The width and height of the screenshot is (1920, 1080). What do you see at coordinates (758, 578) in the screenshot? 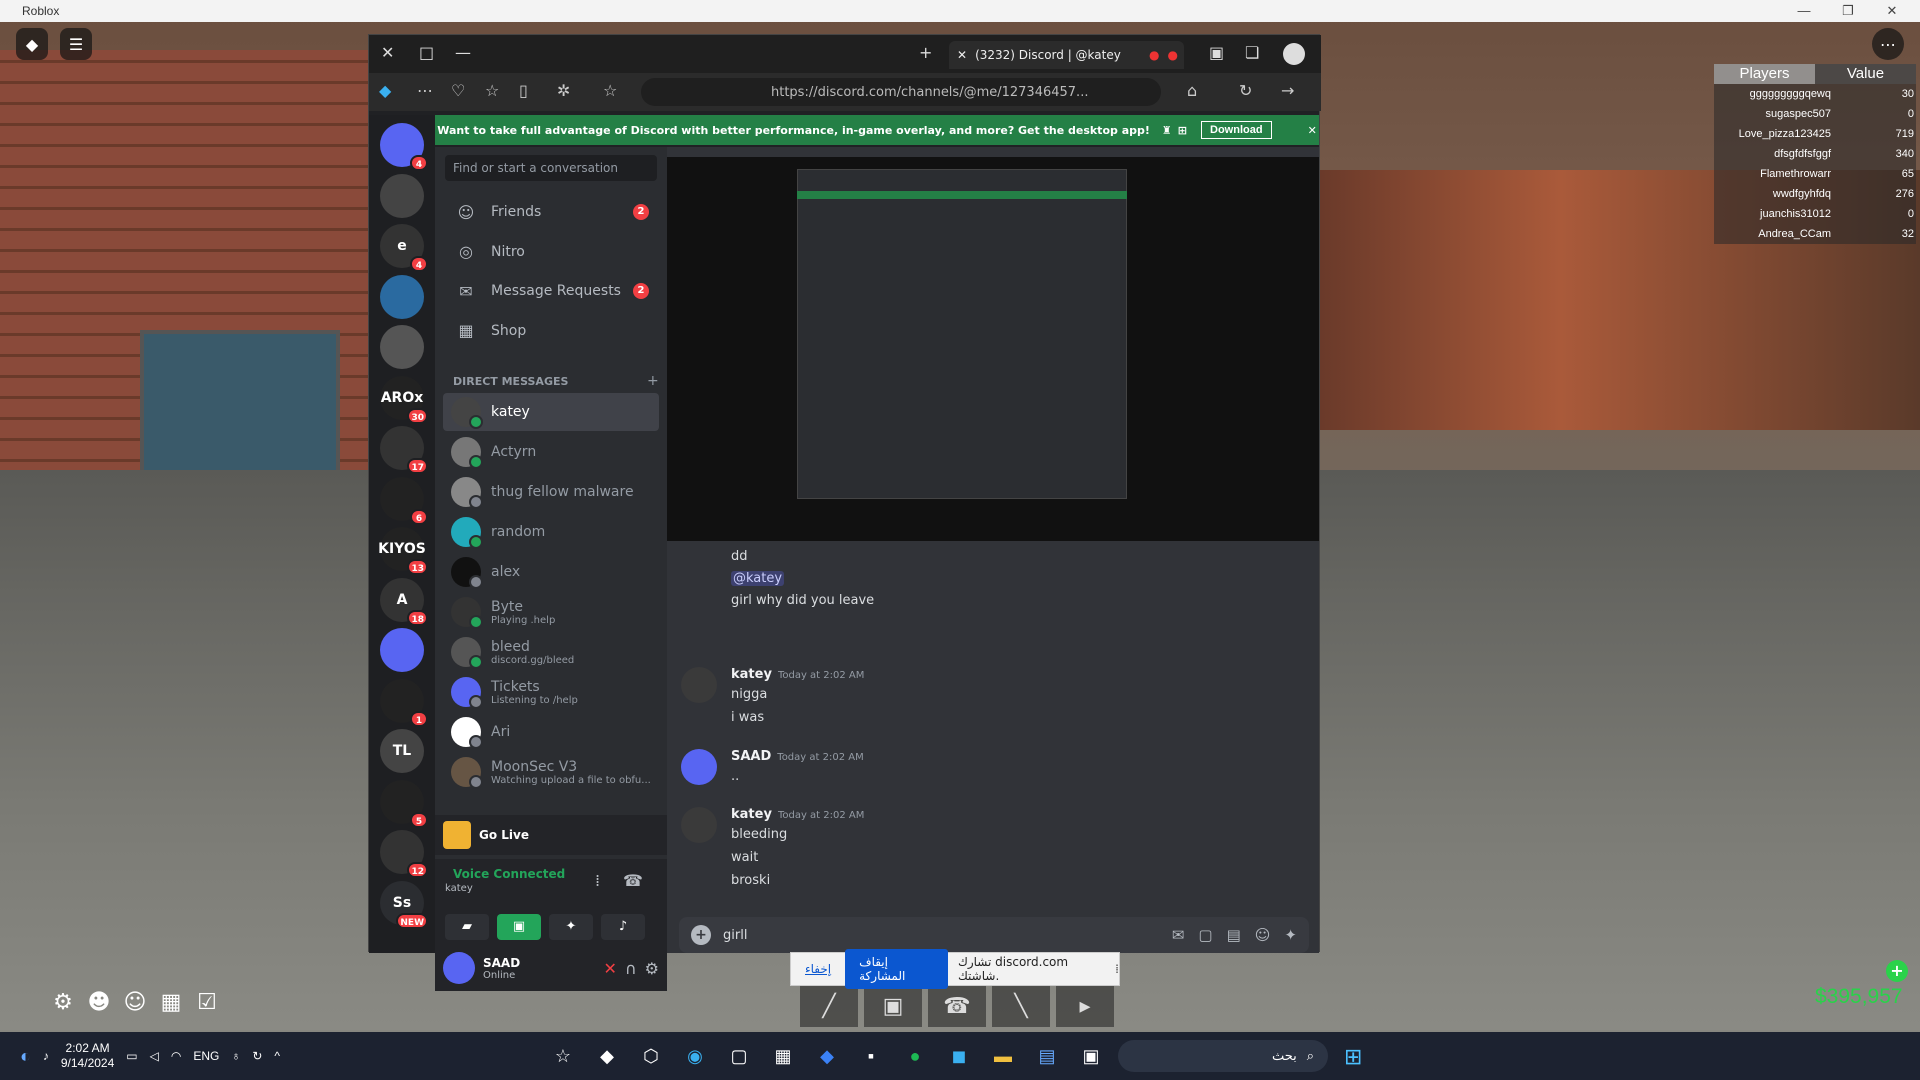
I see `mention: @katey` at bounding box center [758, 578].